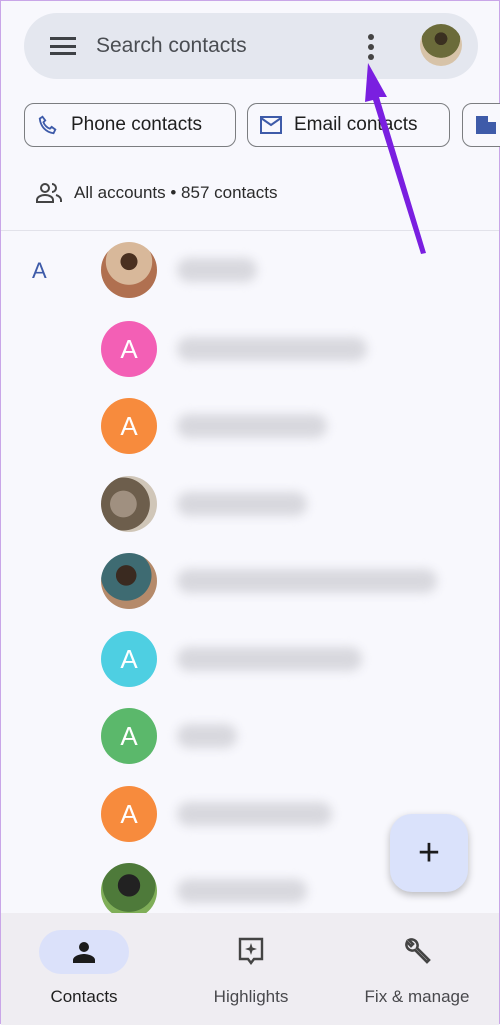 This screenshot has width=500, height=1025. I want to click on organization-chip, so click(481, 125).